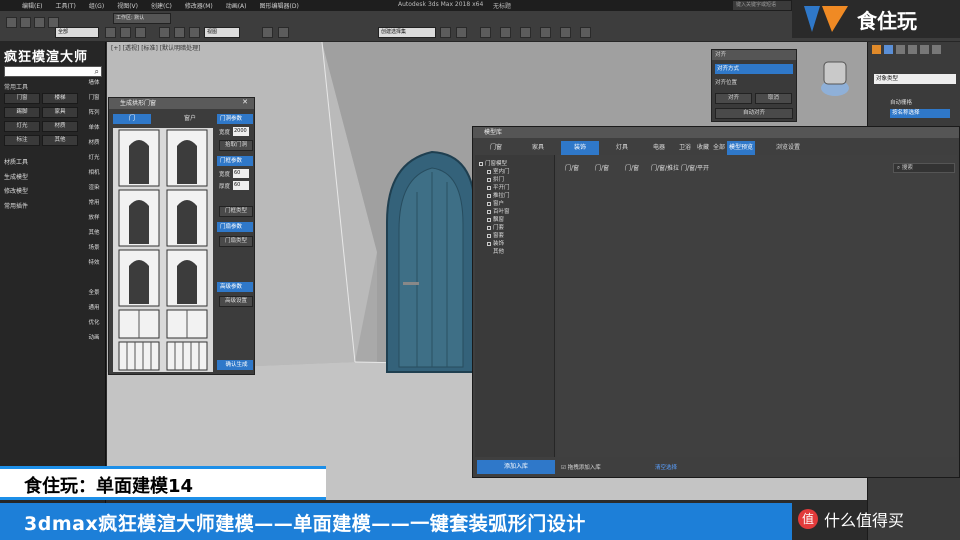  Describe the element at coordinates (96, 5) in the screenshot. I see `menu-item: 组(G)` at that location.